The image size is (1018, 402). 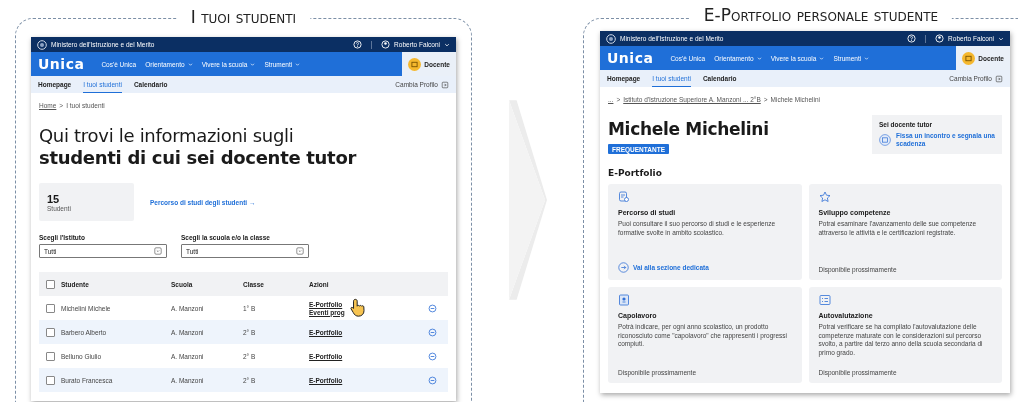 What do you see at coordinates (198, 147) in the screenshot?
I see `page-heading: Qui trovi le informazioni sugli studenti di cui sei docente tutor` at bounding box center [198, 147].